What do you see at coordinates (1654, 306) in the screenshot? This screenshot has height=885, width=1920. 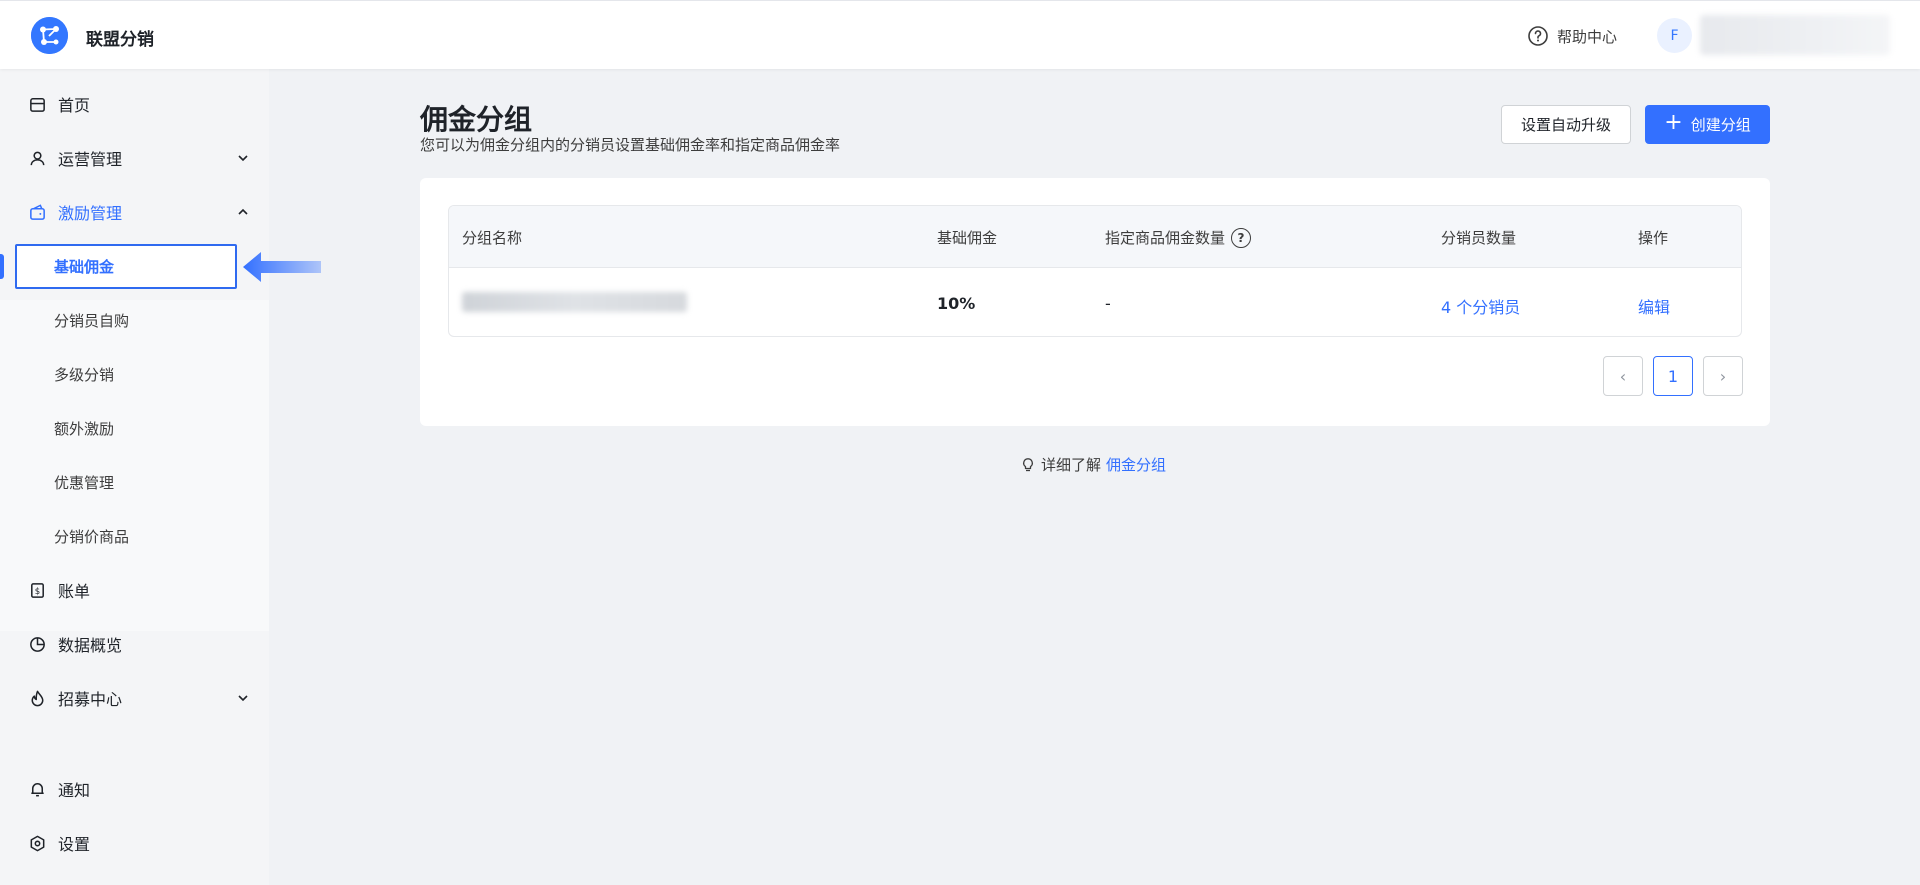 I see `edit-link: 编辑` at bounding box center [1654, 306].